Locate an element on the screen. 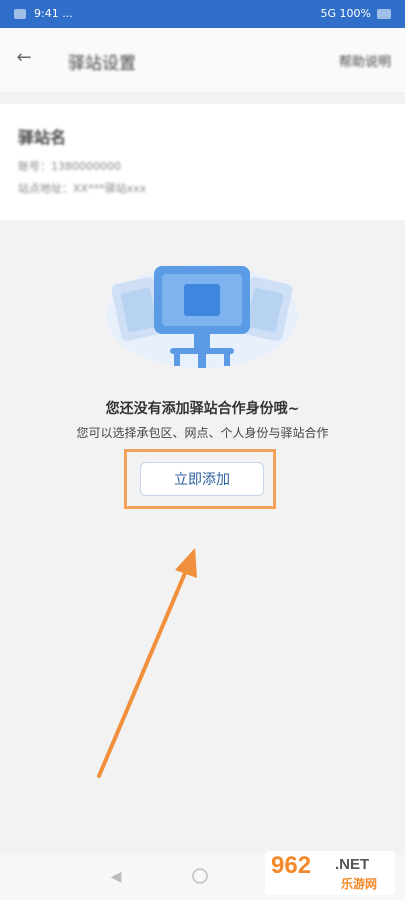 The image size is (405, 900). app-header: ← 驿站设置 帮助说明 is located at coordinates (202, 60).